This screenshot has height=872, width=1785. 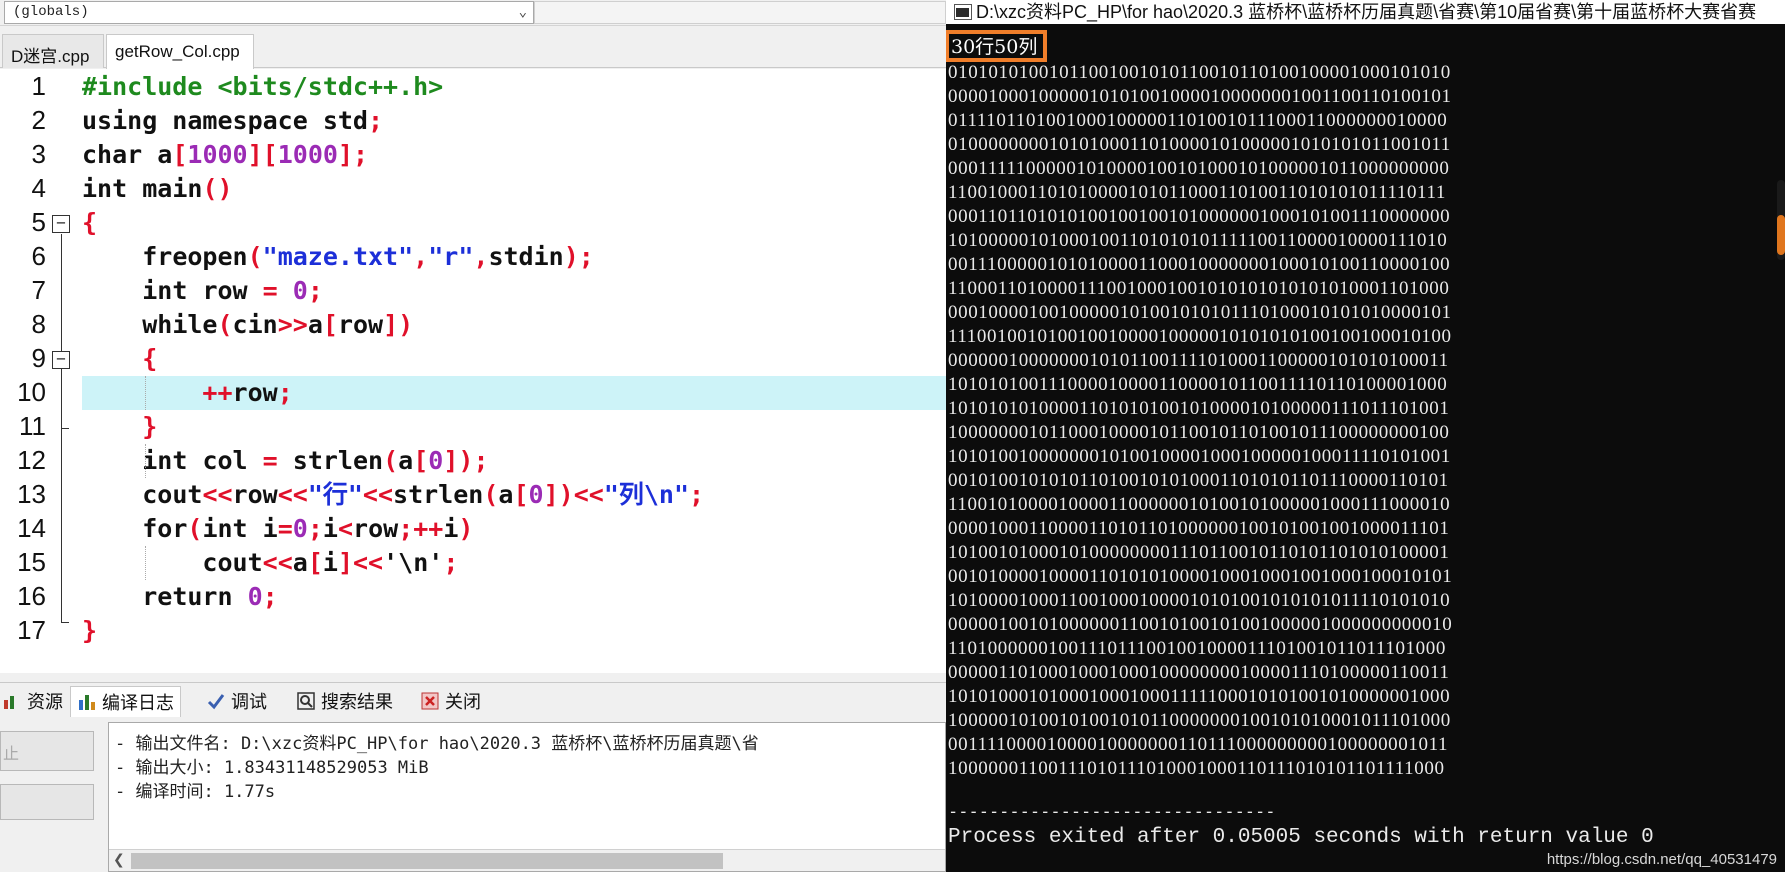 I want to click on check-icon, so click(x=216, y=702).